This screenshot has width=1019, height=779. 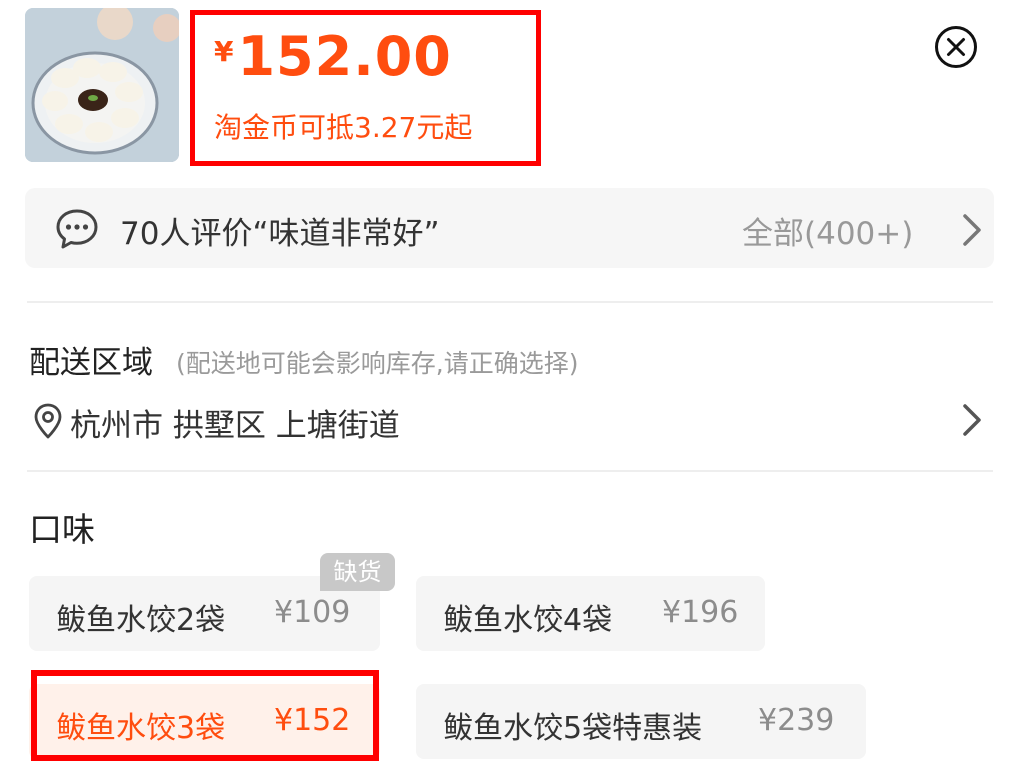 I want to click on review-summary-text: 70人评价“味道非常好”, so click(x=280, y=234).